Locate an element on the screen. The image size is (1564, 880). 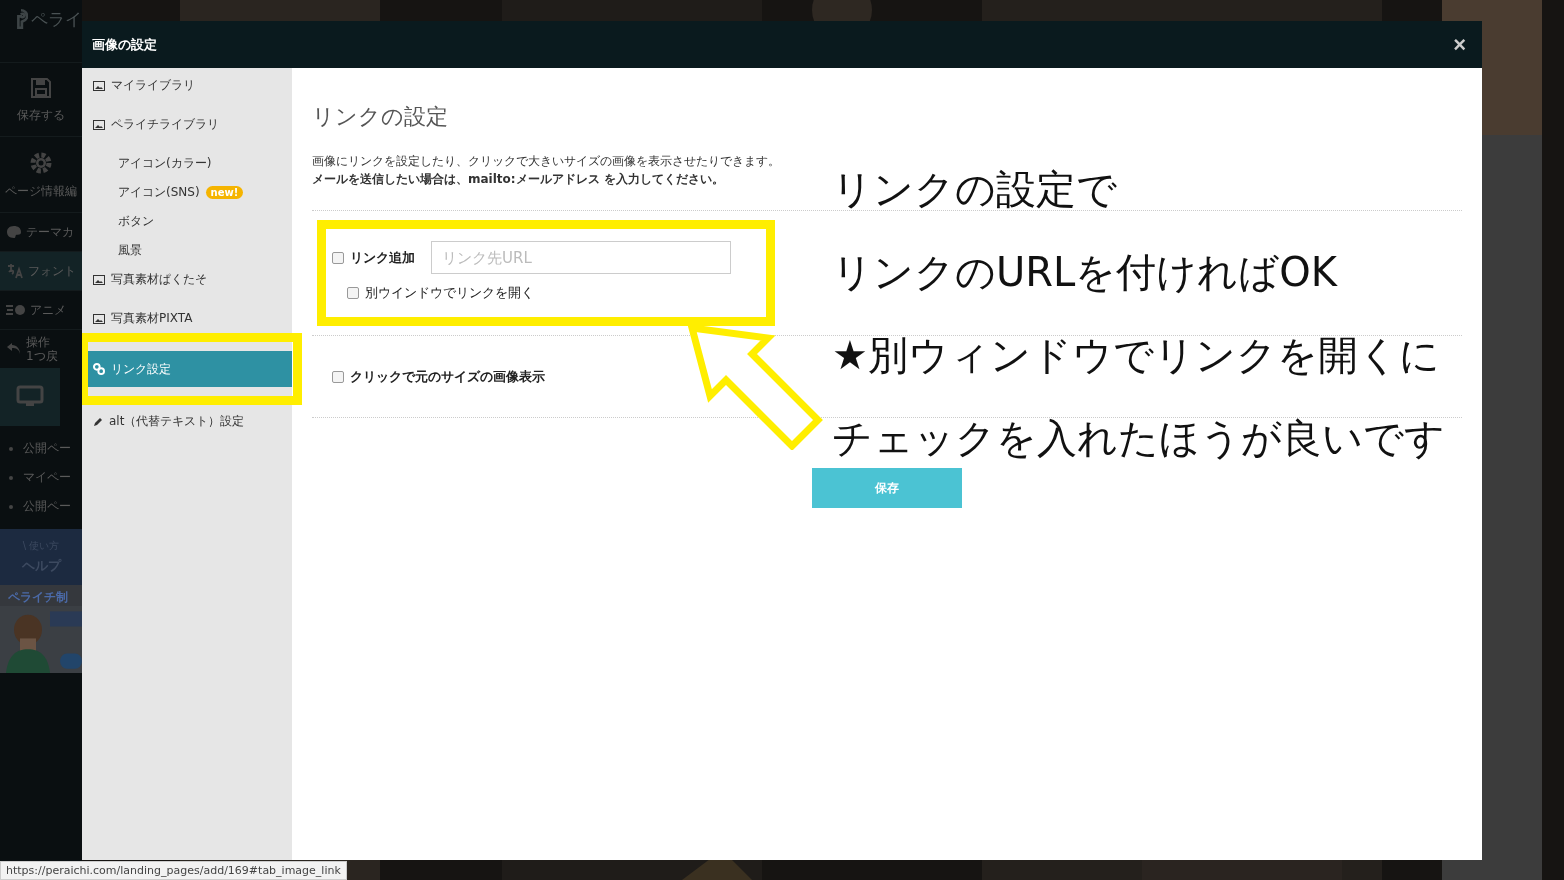
sidebar-label: 操作 is located at coordinates (38, 342).